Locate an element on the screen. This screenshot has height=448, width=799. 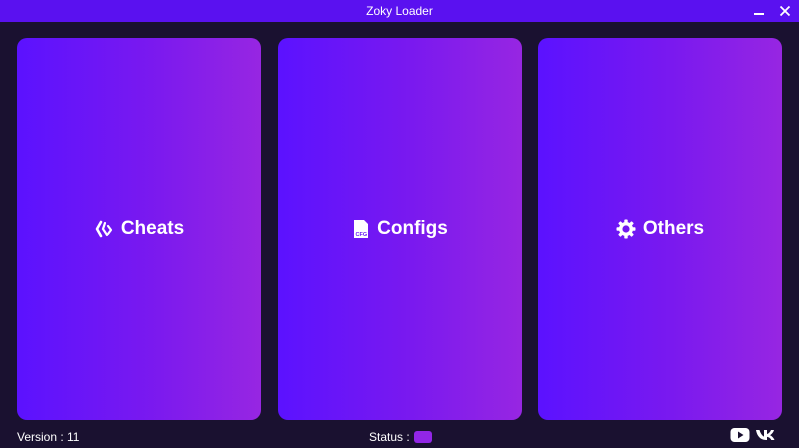
vk-button is located at coordinates (766, 435).